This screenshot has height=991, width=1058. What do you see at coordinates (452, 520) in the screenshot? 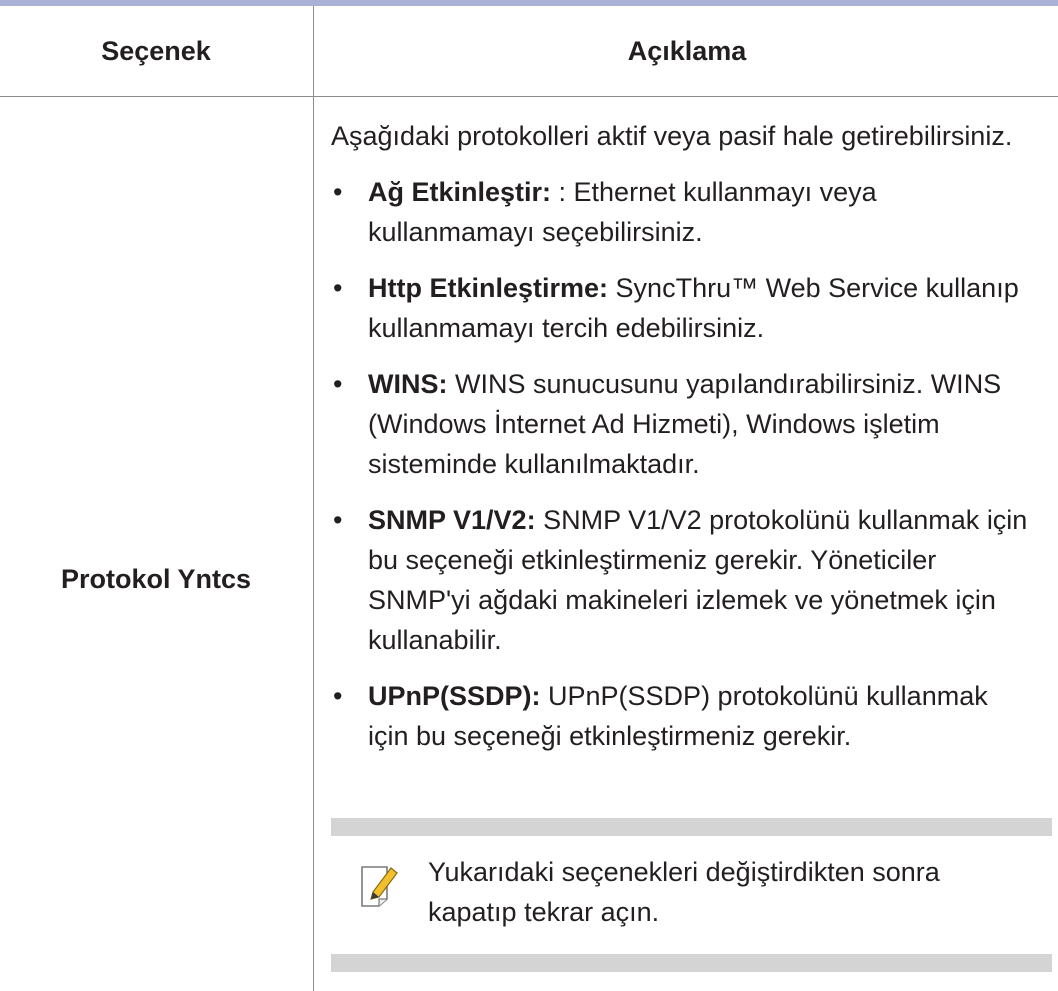
I see `item-term: SNMP V1/V2:` at bounding box center [452, 520].